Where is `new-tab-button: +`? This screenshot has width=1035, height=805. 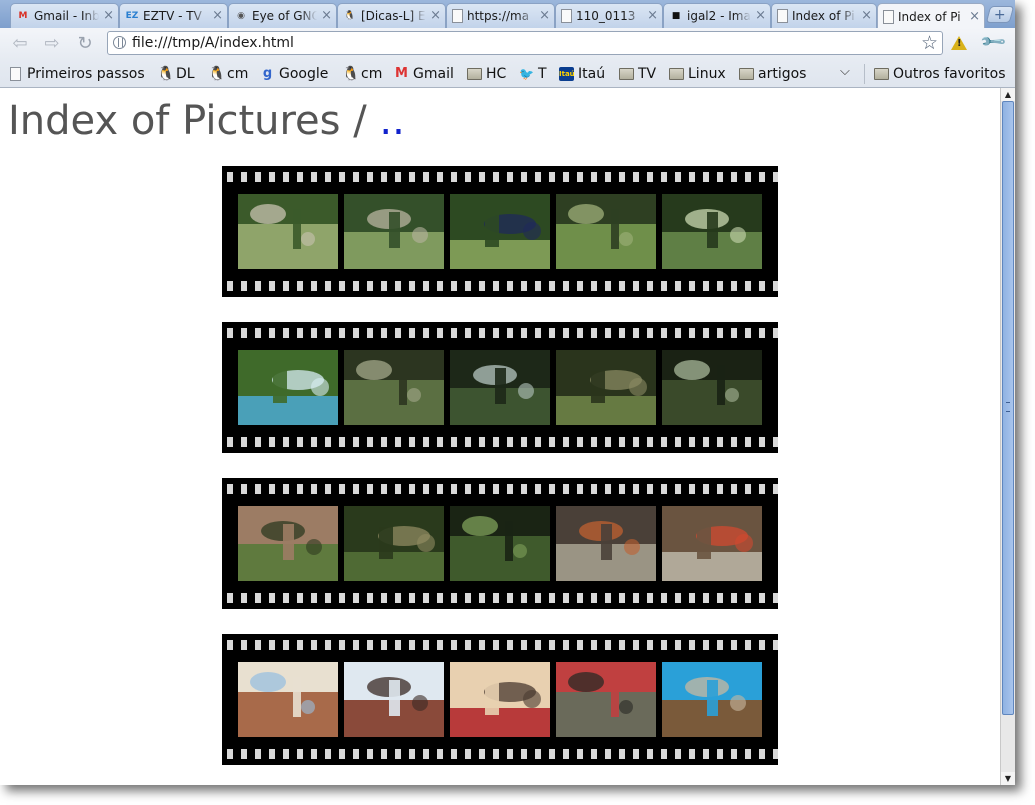
new-tab-button: + is located at coordinates (1000, 14).